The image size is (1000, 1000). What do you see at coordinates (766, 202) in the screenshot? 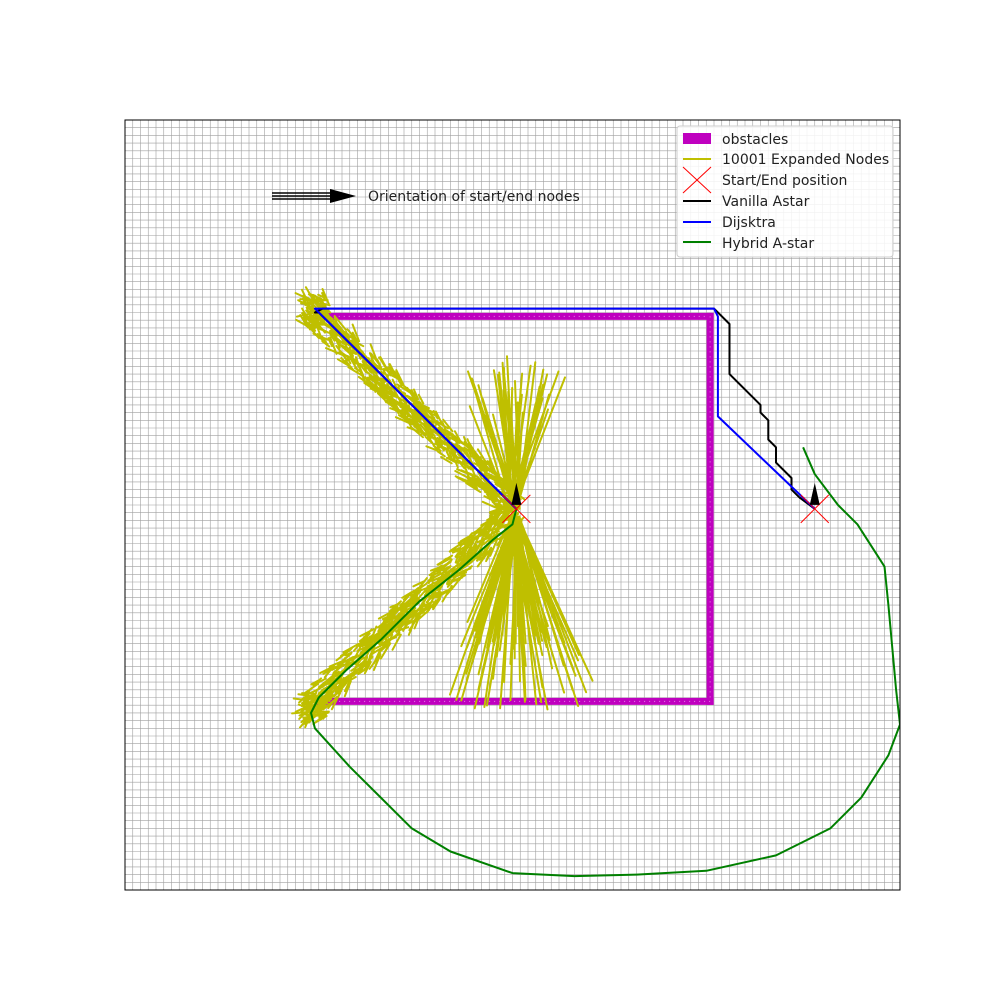
I see `legend-label: Vanilla Astar` at bounding box center [766, 202].